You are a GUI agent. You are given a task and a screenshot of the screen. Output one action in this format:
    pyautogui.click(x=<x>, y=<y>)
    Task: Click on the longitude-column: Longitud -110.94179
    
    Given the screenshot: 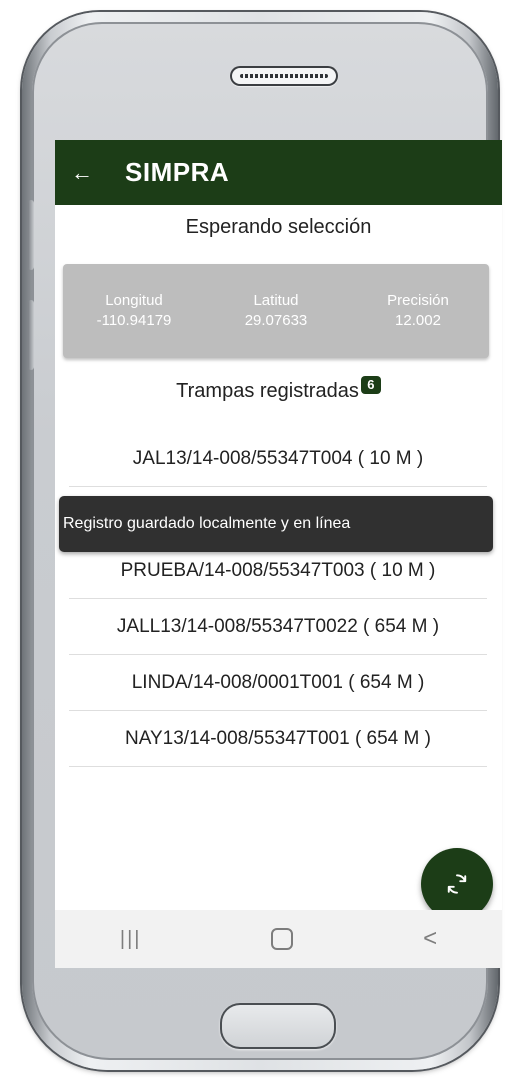 What is the action you would take?
    pyautogui.click(x=134, y=311)
    